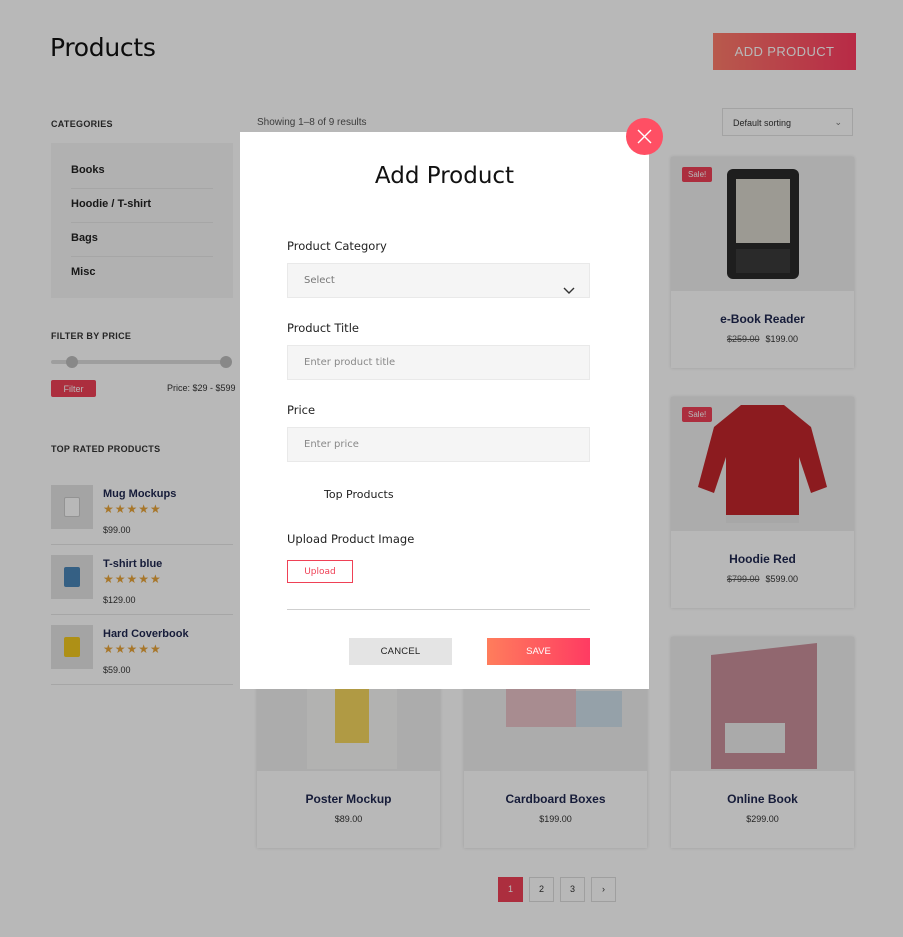 This screenshot has height=937, width=903. I want to click on category-label: Product Category, so click(337, 246).